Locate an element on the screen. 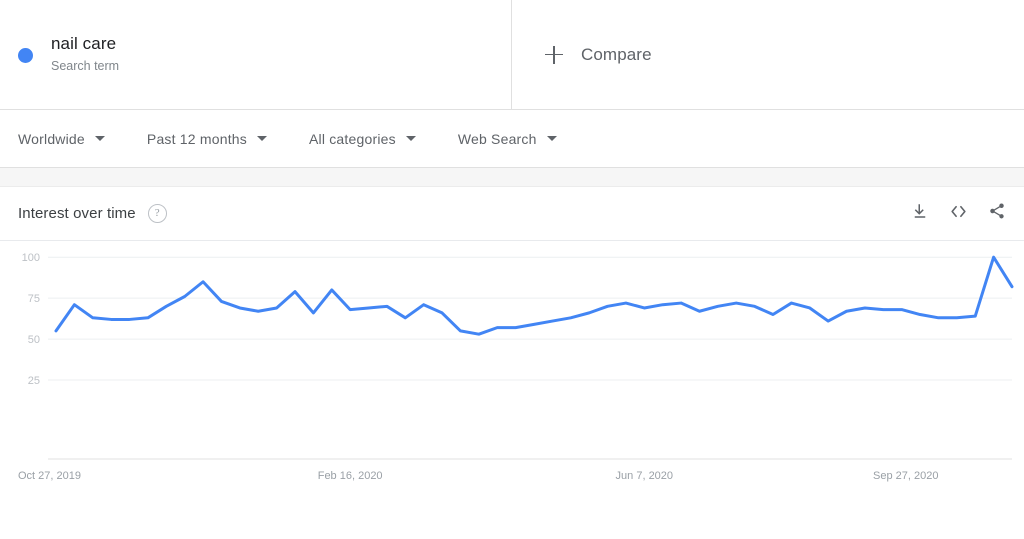 This screenshot has width=1024, height=539. embed-icon is located at coordinates (958, 214).